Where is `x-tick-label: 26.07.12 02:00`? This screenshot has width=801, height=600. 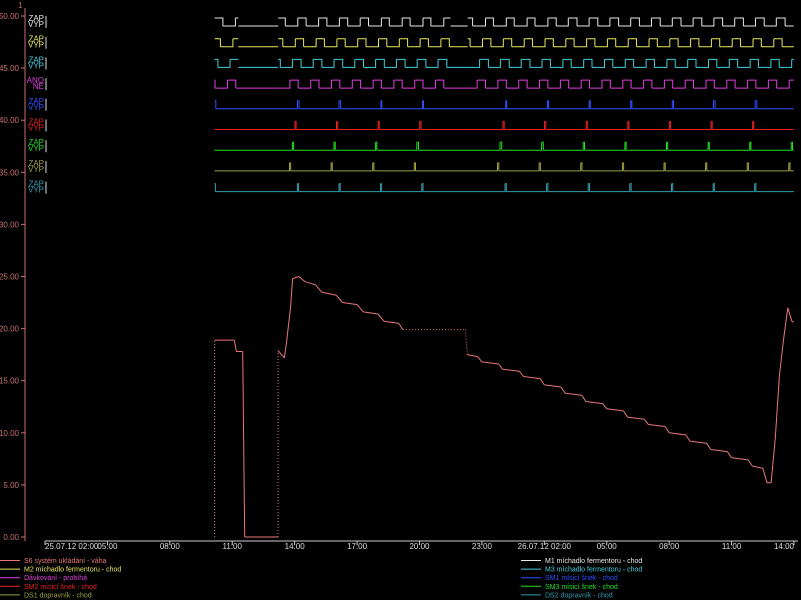
x-tick-label: 26.07.12 02:00 is located at coordinates (545, 546).